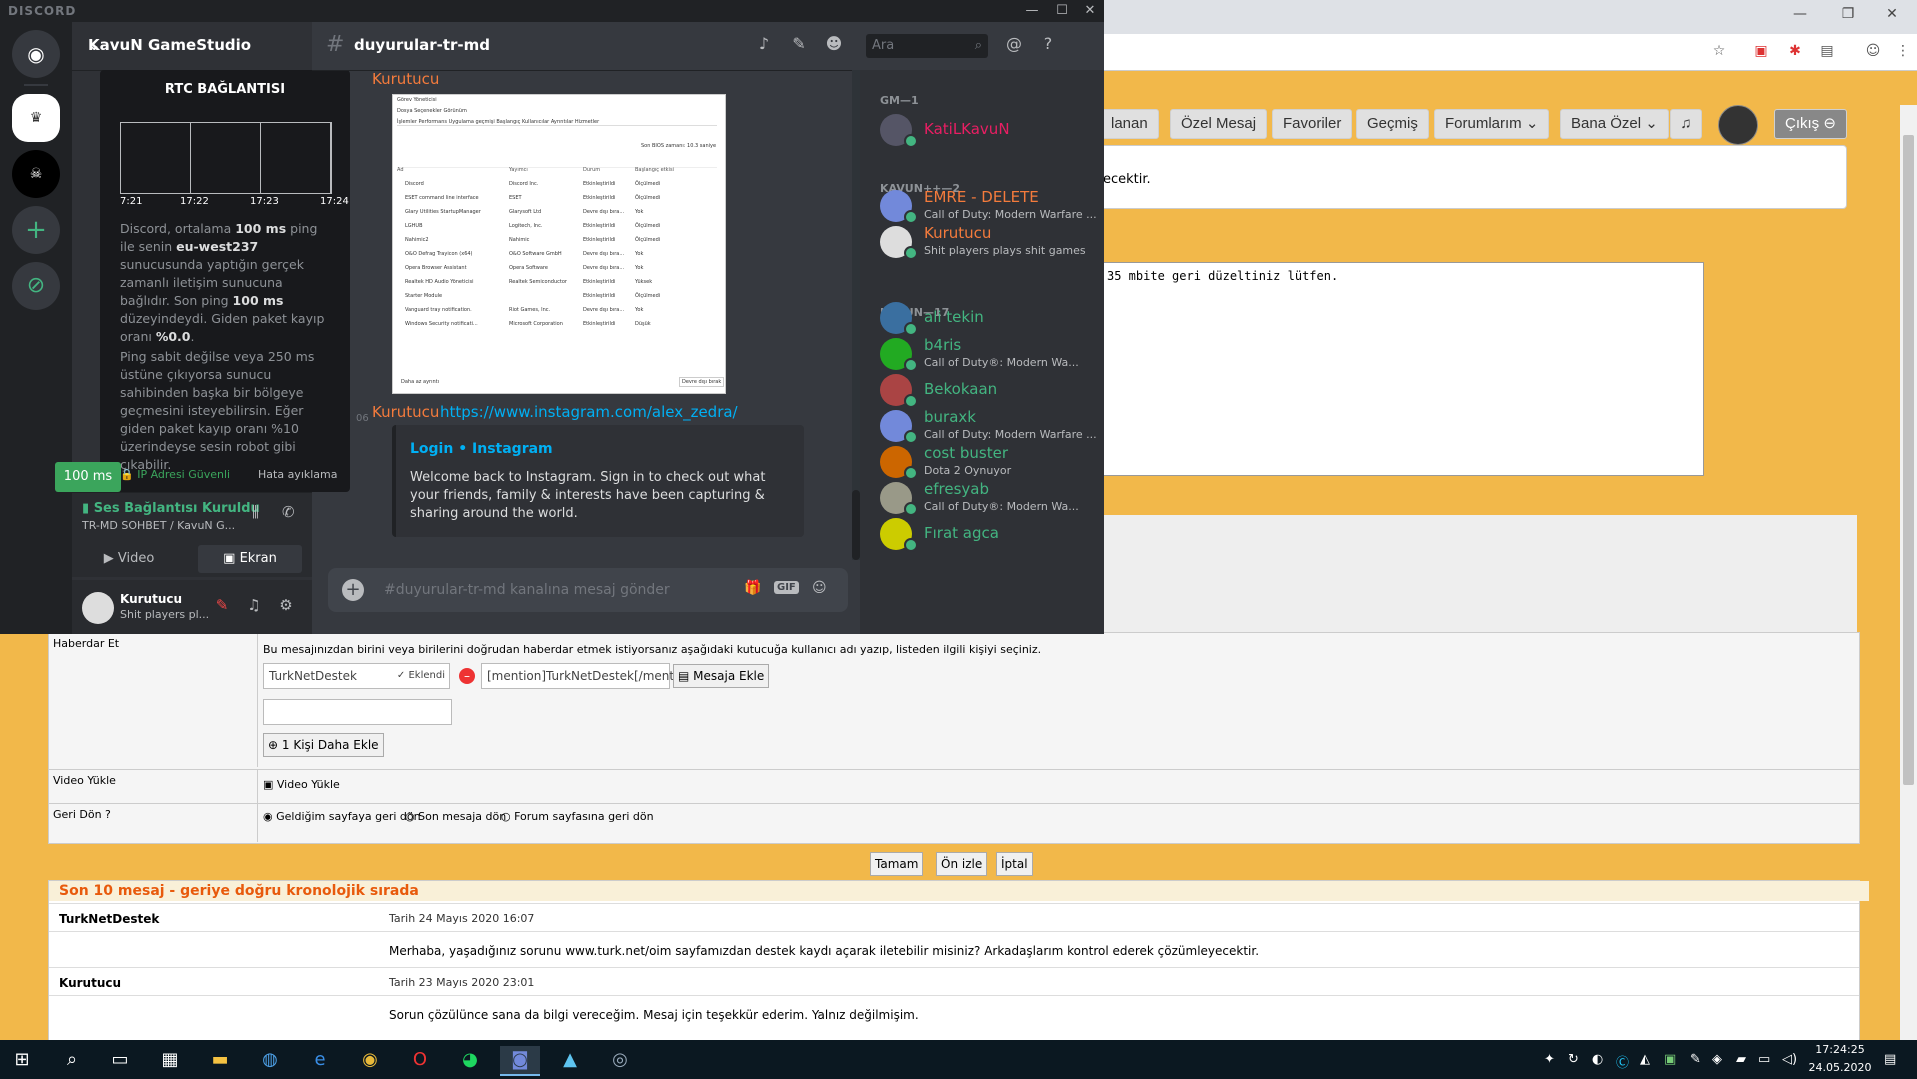  What do you see at coordinates (288, 512) in the screenshot?
I see `disconnect-icon: ✆` at bounding box center [288, 512].